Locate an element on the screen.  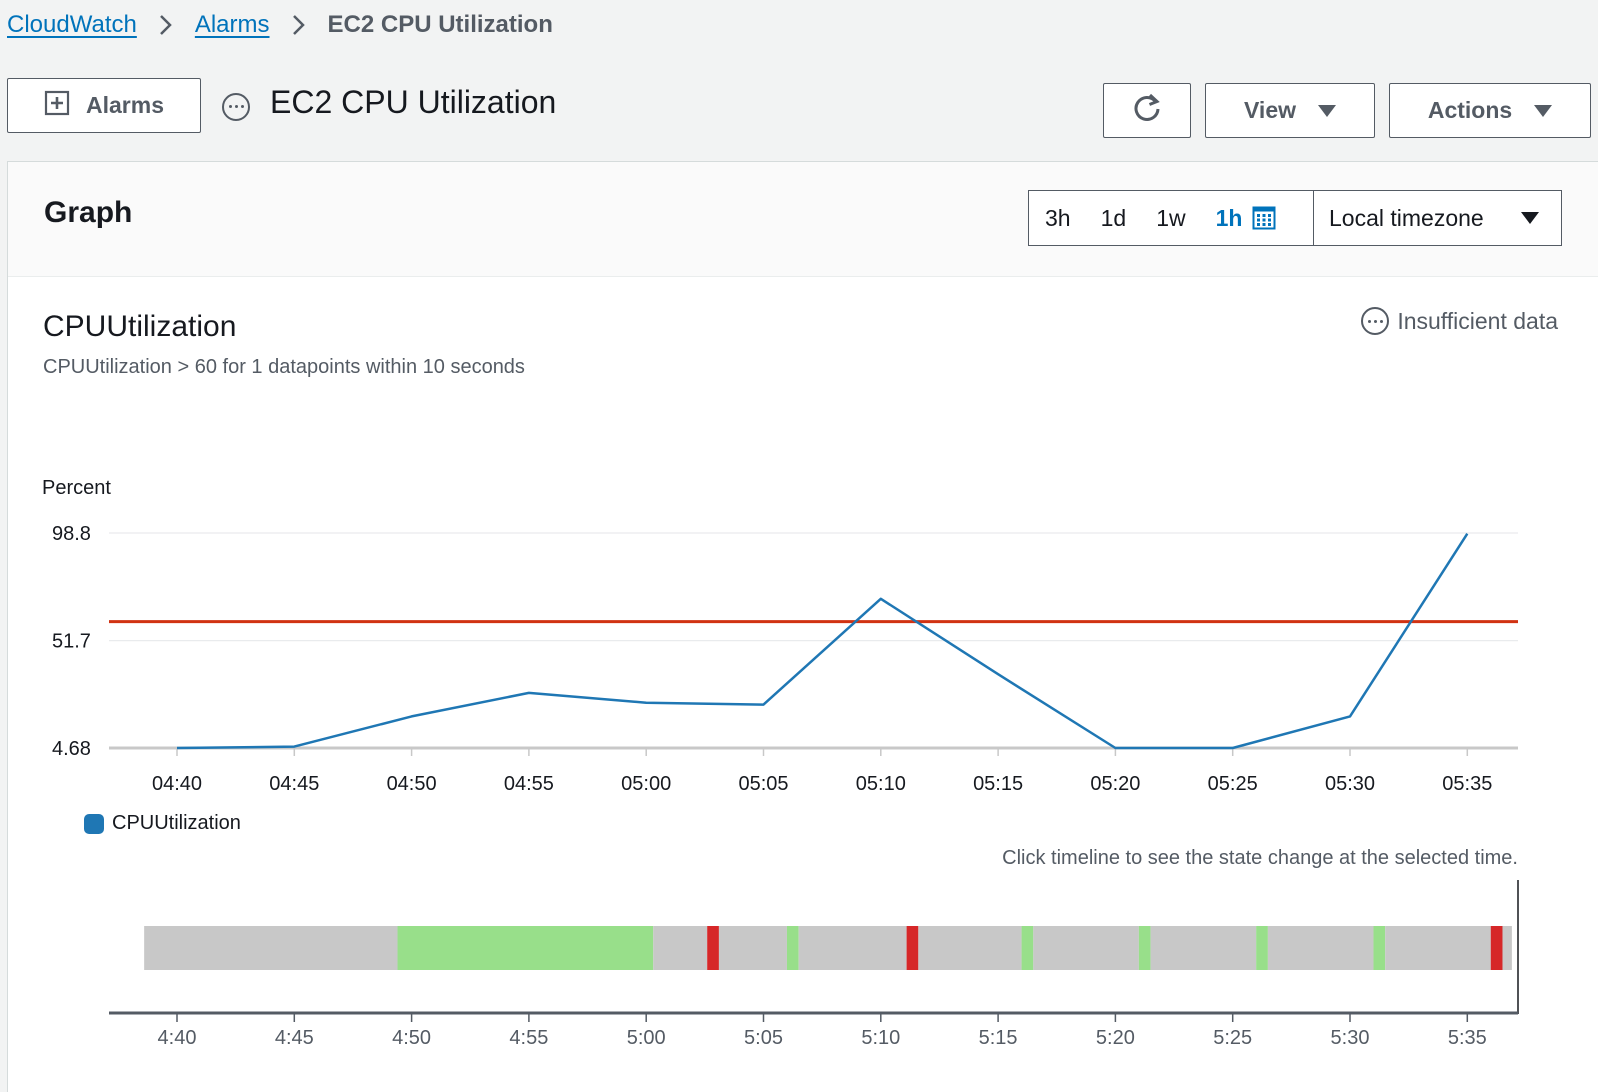
breadcrumb-current: EC2 CPU Utilization is located at coordinates (440, 24).